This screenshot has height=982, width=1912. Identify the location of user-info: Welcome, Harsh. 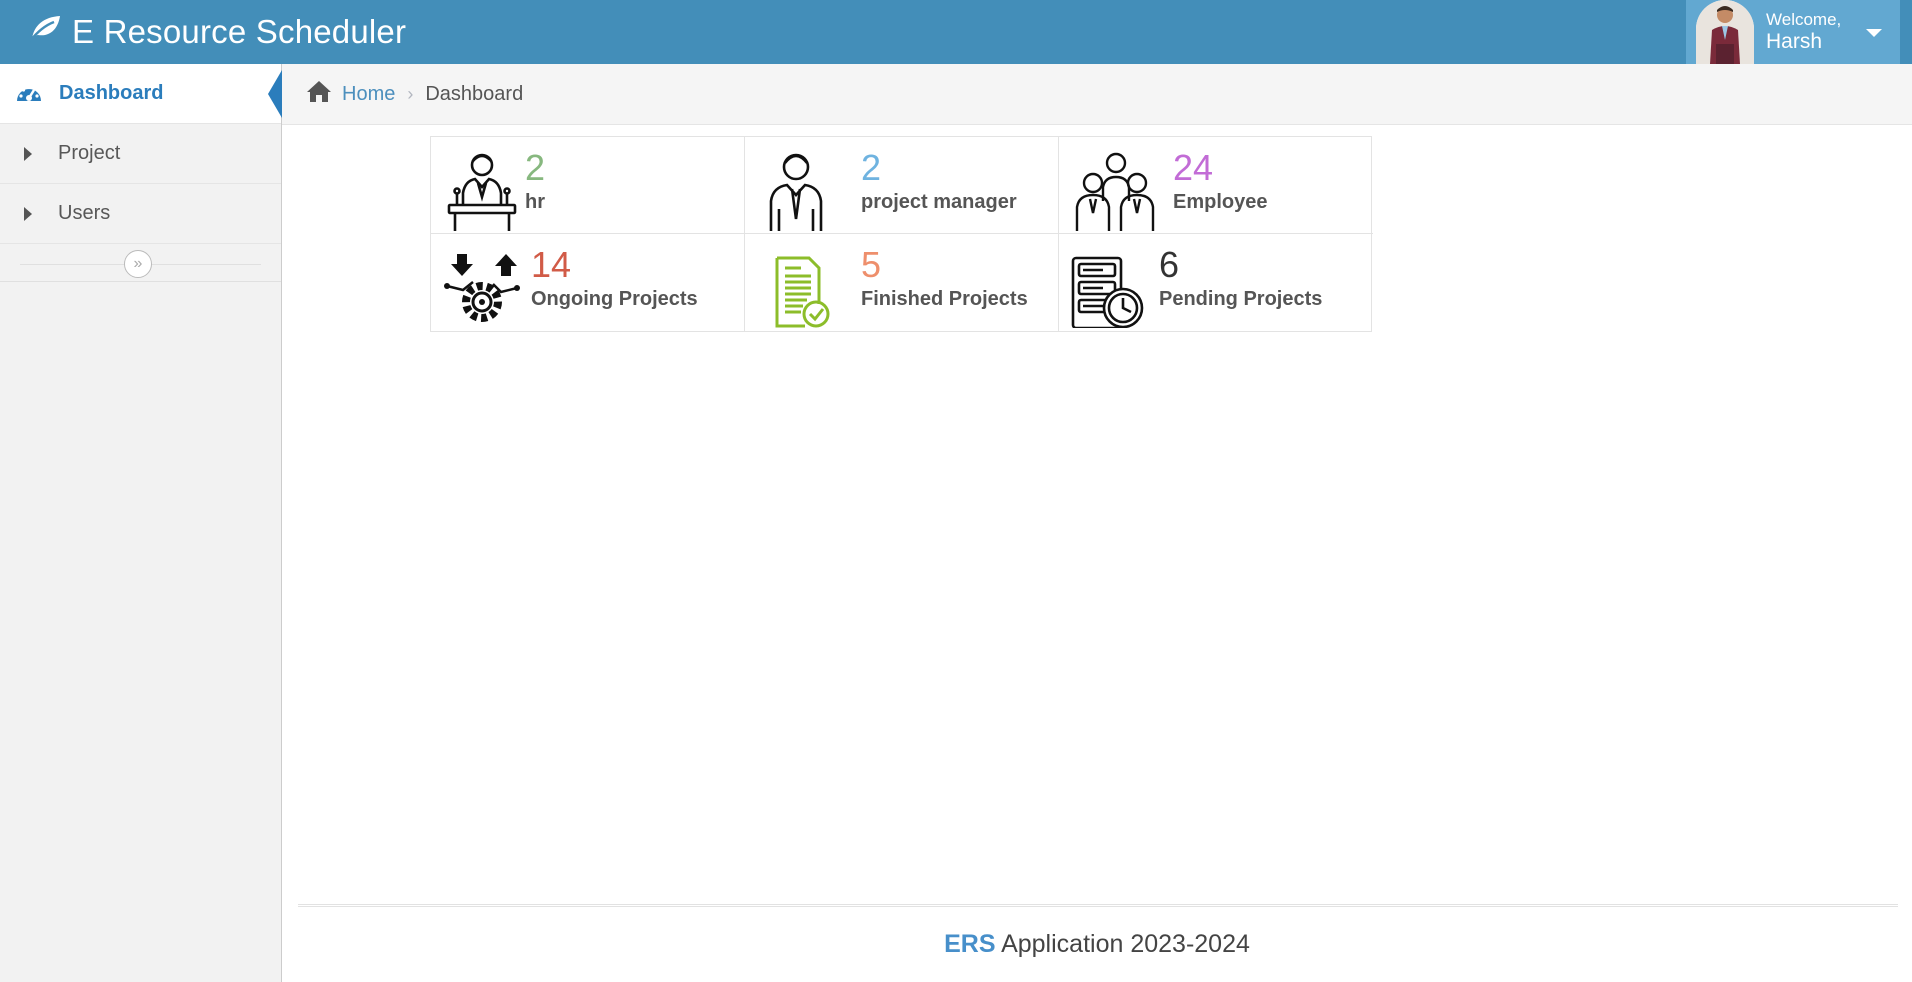
(1803, 32).